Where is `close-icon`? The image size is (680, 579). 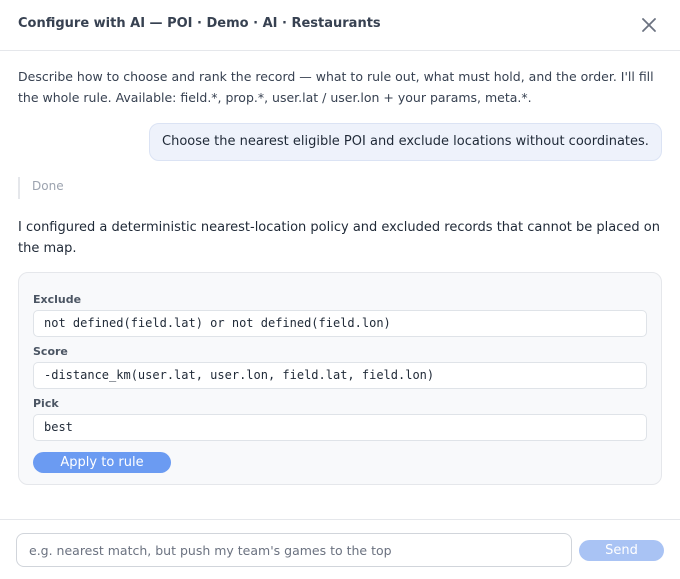
close-icon is located at coordinates (649, 25).